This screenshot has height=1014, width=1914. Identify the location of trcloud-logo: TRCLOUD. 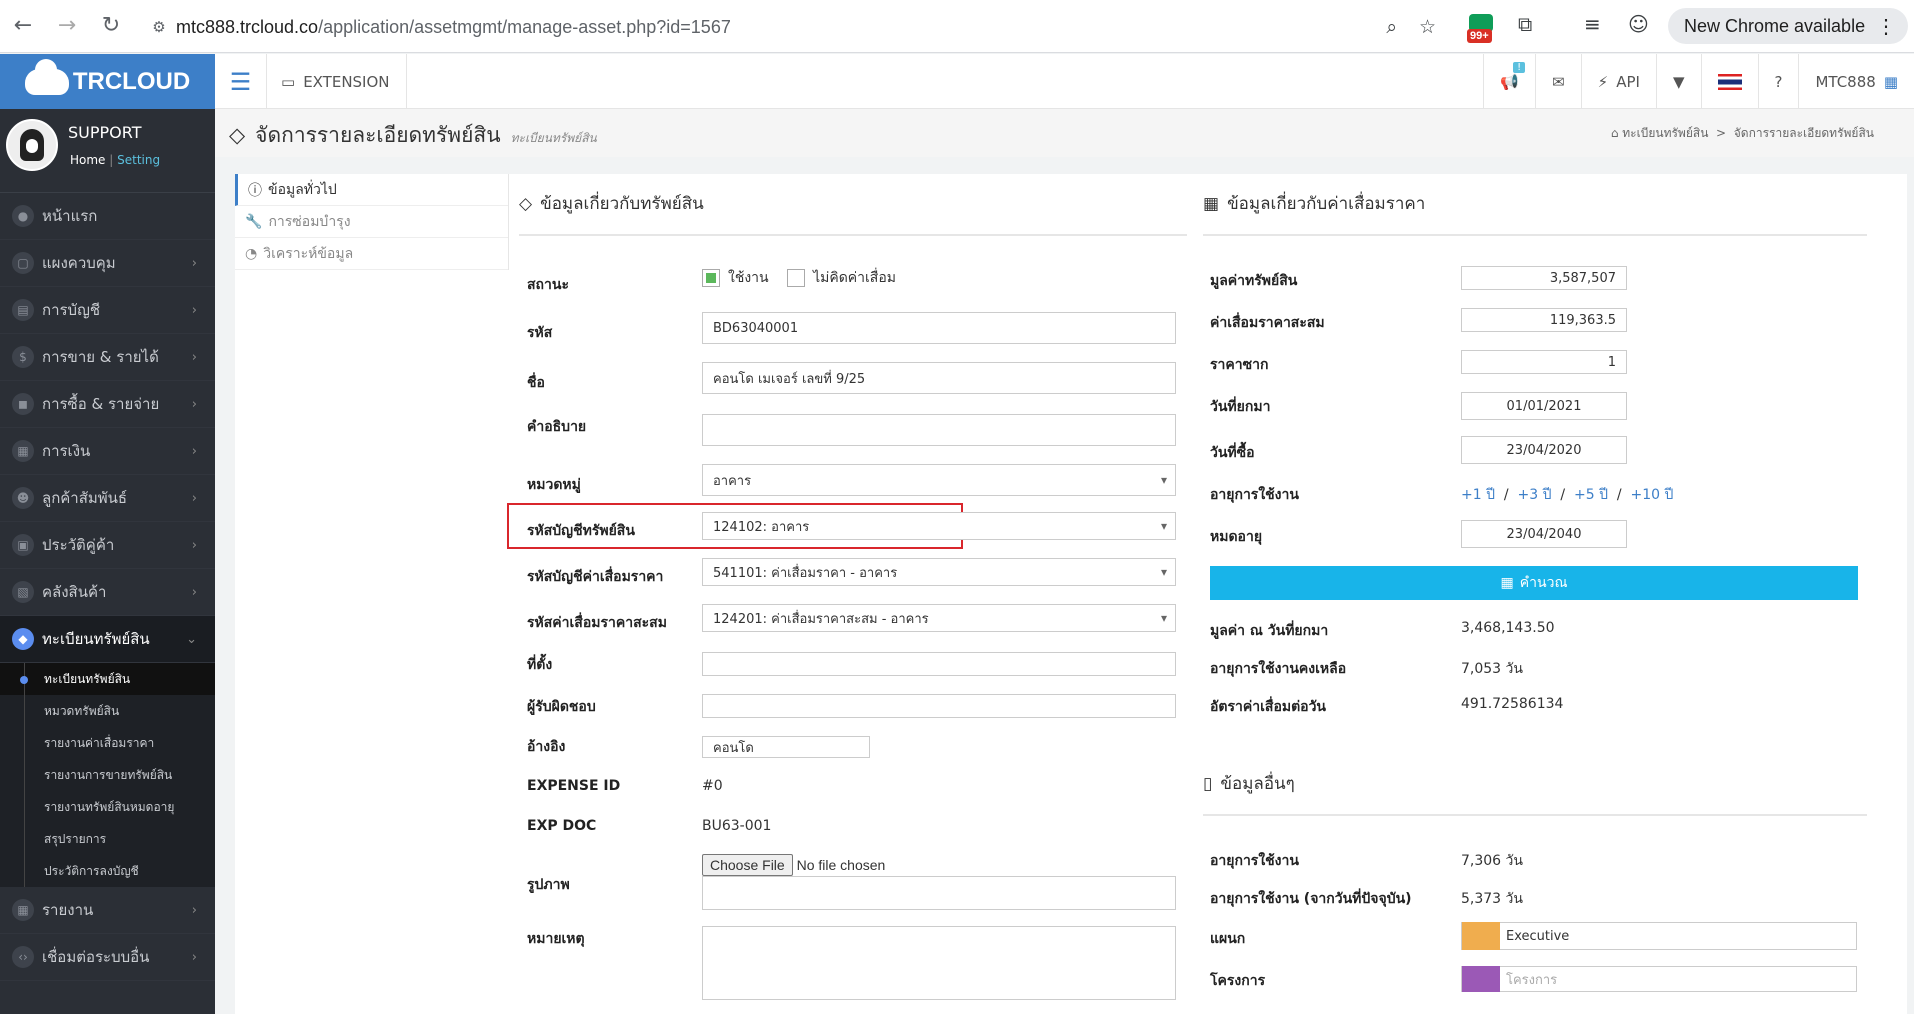
(107, 81).